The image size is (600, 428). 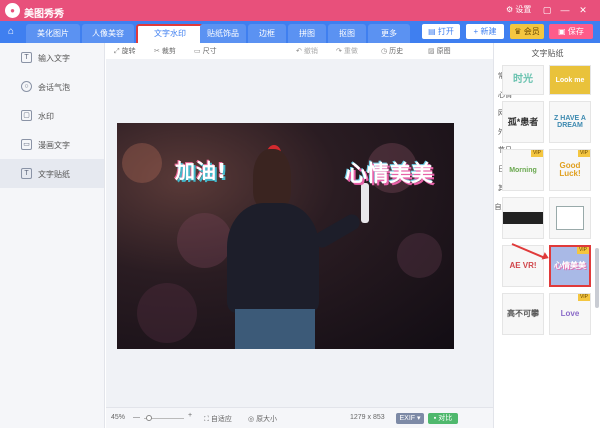 I want to click on crop-label: 裁剪, so click(x=168, y=51).